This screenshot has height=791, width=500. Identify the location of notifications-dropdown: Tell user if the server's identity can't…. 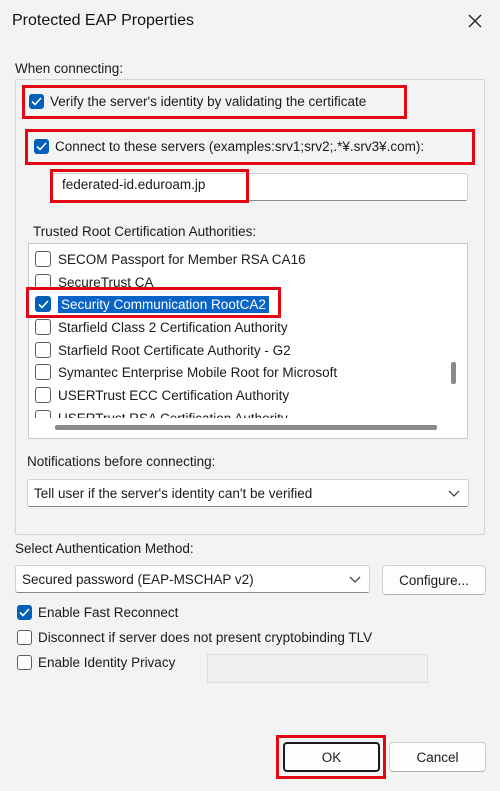
(248, 493).